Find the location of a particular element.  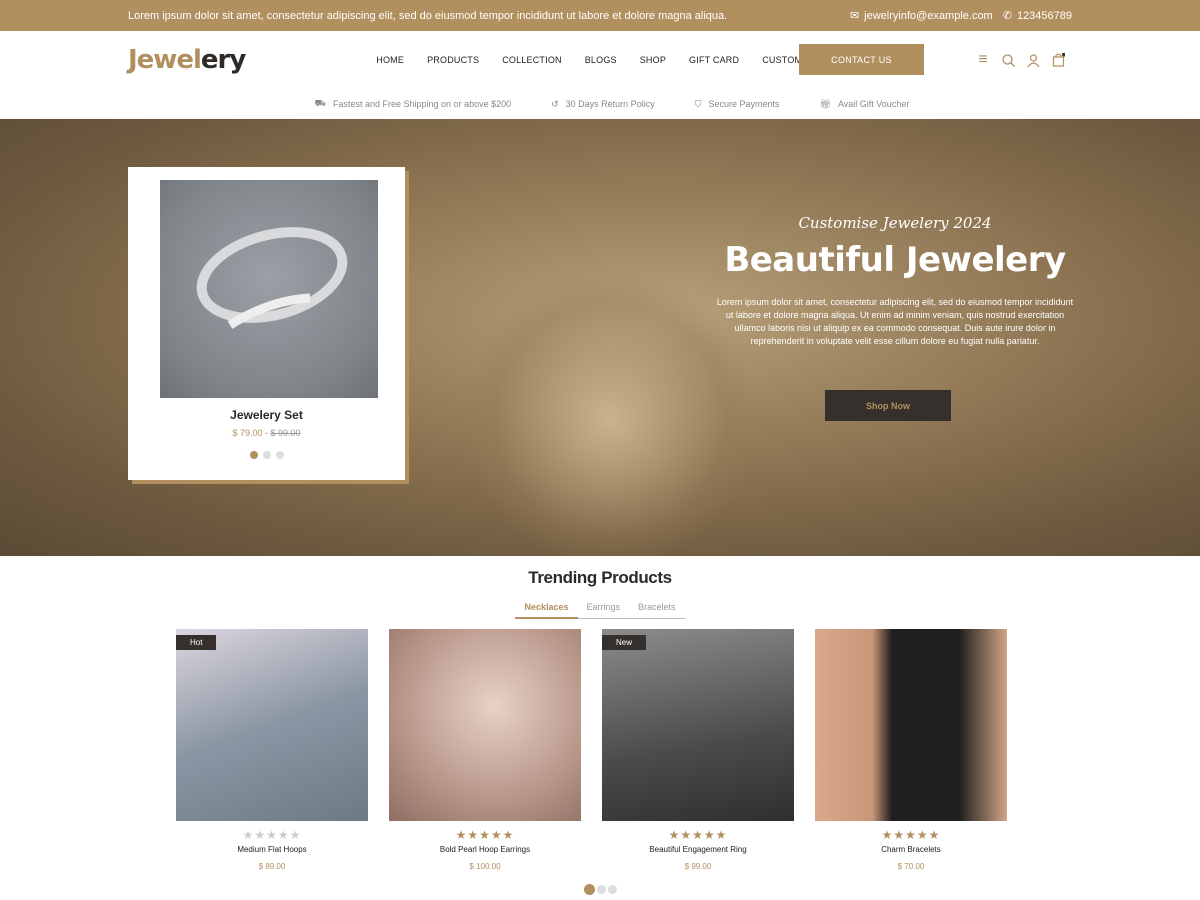

featured-product-card: Jewelery Set $ 79.00 - $ 99.00 is located at coordinates (266, 323).